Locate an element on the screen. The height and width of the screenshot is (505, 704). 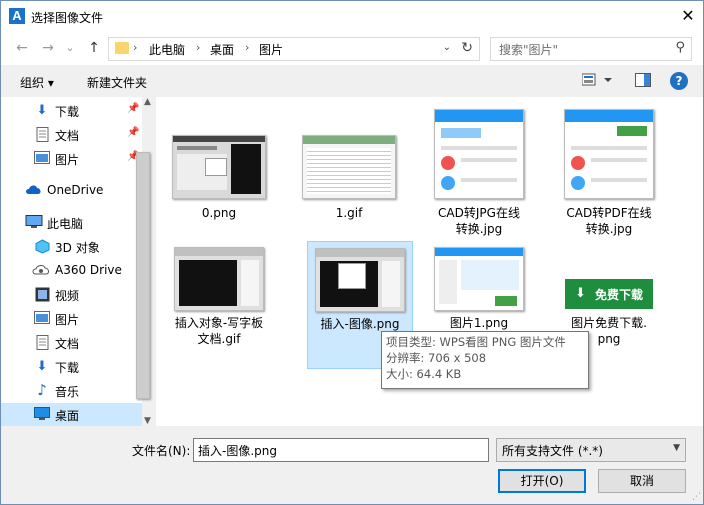
file-item: CAD转JPG在线 转换.jpg is located at coordinates (479, 170).